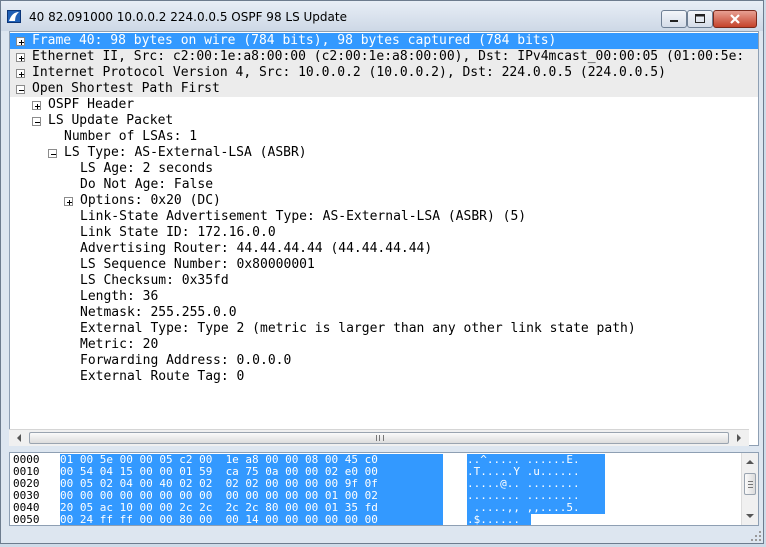  What do you see at coordinates (750, 462) in the screenshot?
I see `scroll-up-arrow-icon` at bounding box center [750, 462].